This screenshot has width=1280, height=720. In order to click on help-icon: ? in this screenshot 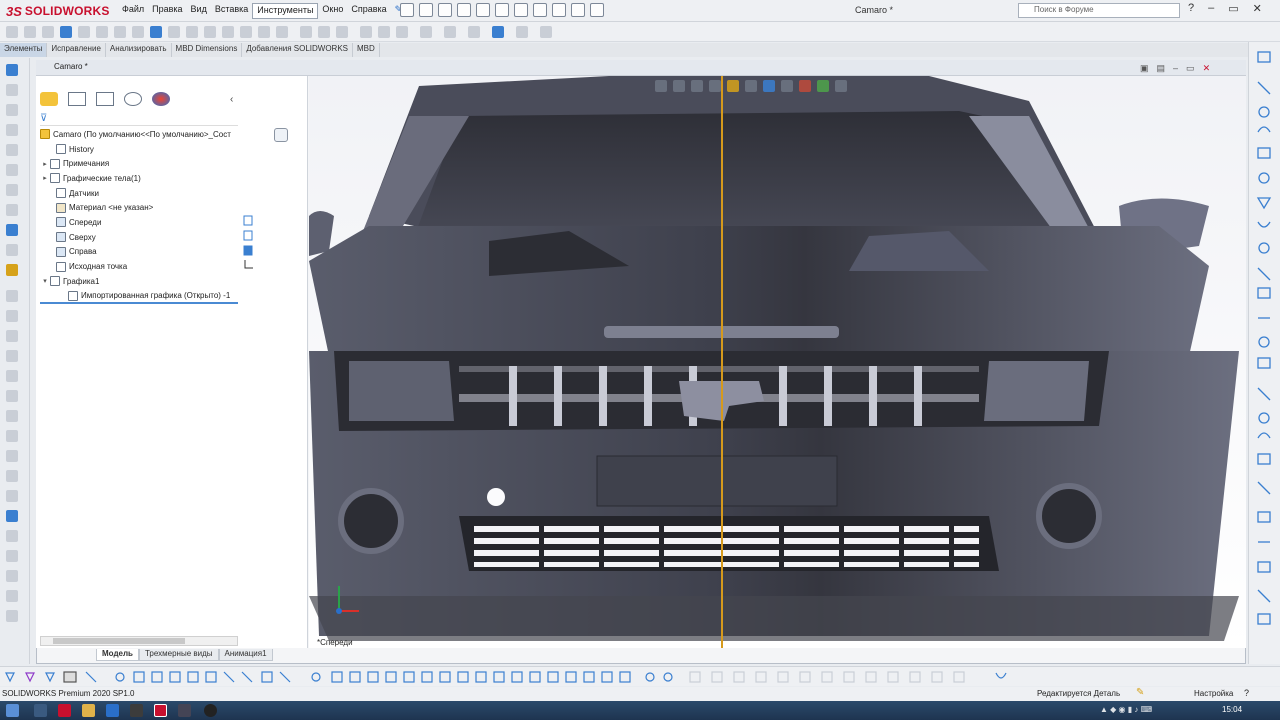, I will do `click(1191, 8)`.